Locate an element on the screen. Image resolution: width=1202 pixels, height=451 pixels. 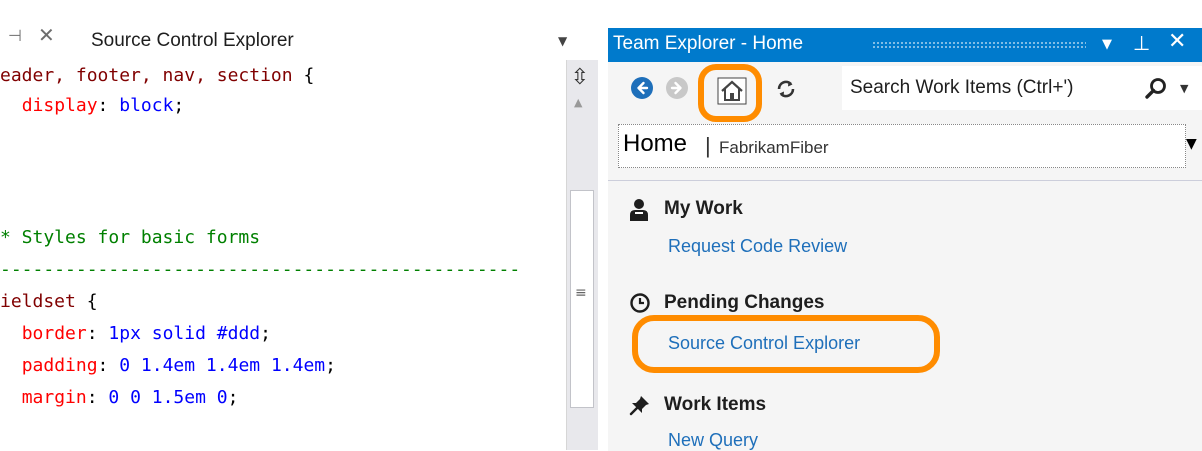
refresh-icon is located at coordinates (786, 89).